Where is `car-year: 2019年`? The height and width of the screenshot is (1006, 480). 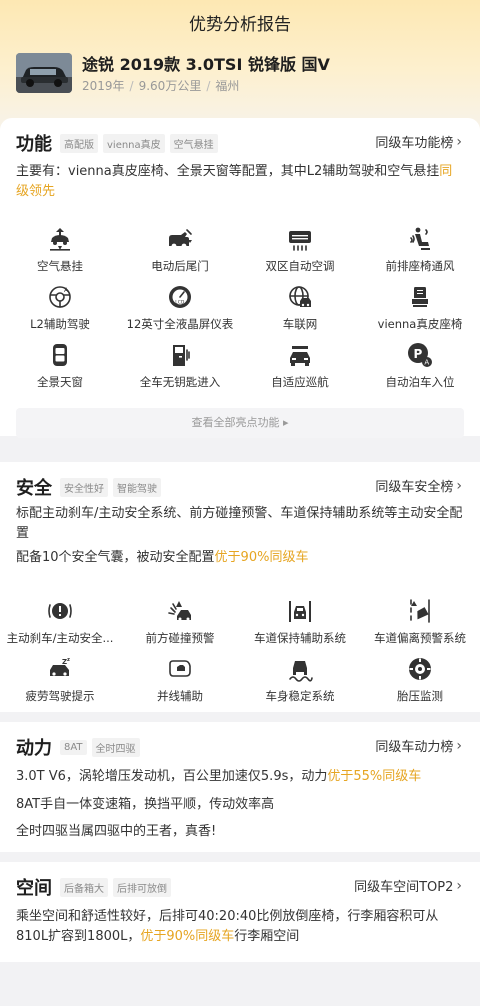
car-year: 2019年 is located at coordinates (103, 86).